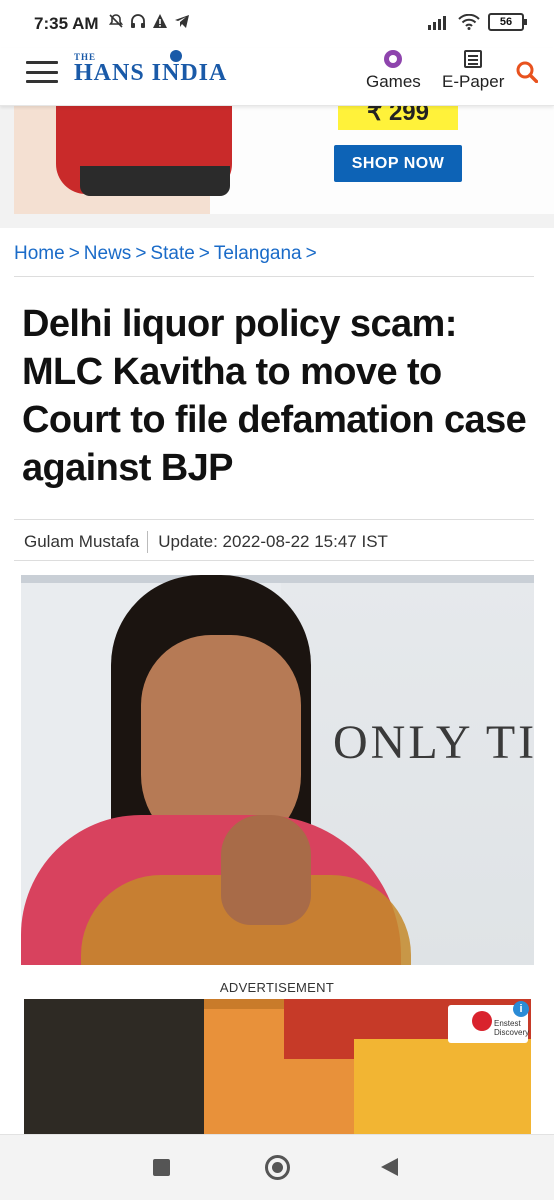  I want to click on bottom-banner-ad: Enstest Discovery i ✕, so click(277, 1066).